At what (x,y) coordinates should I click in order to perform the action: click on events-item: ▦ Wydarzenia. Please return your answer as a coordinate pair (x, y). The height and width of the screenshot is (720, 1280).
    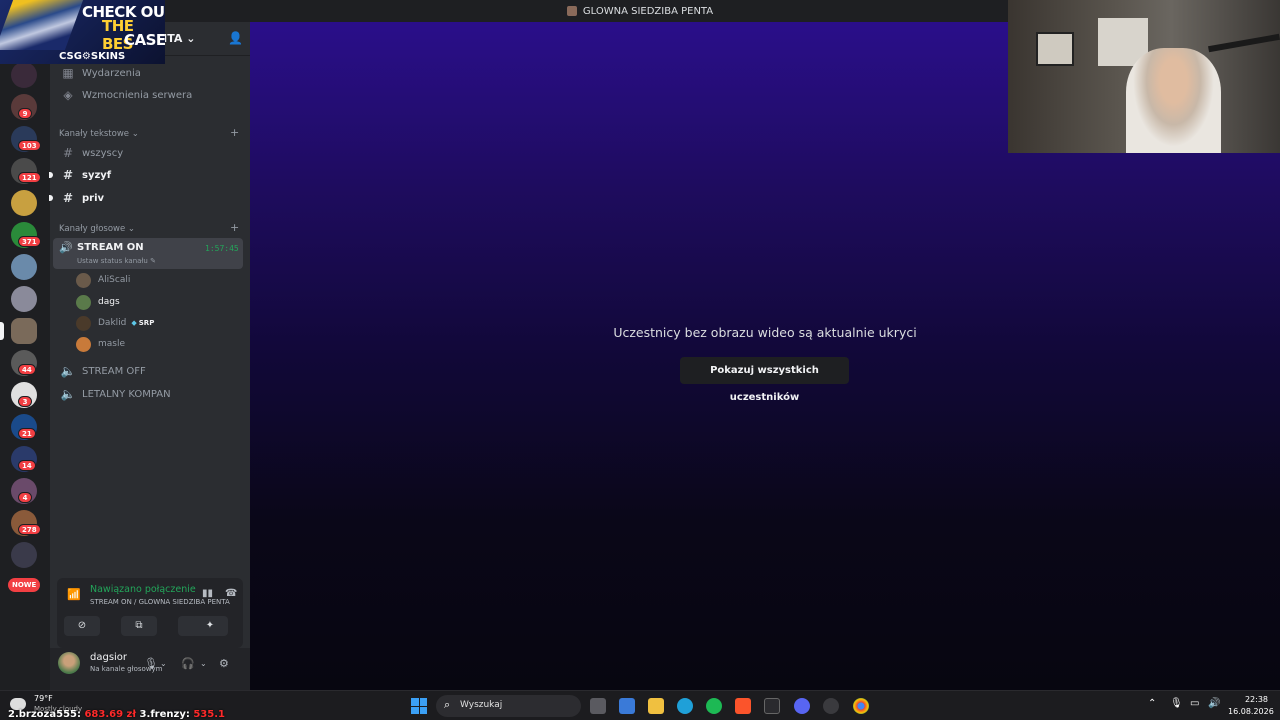
    Looking at the image, I should click on (149, 73).